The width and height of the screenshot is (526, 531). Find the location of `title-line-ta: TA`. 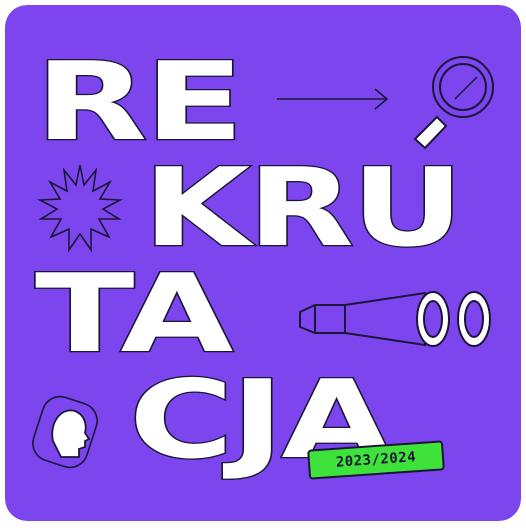

title-line-ta: TA is located at coordinates (134, 314).